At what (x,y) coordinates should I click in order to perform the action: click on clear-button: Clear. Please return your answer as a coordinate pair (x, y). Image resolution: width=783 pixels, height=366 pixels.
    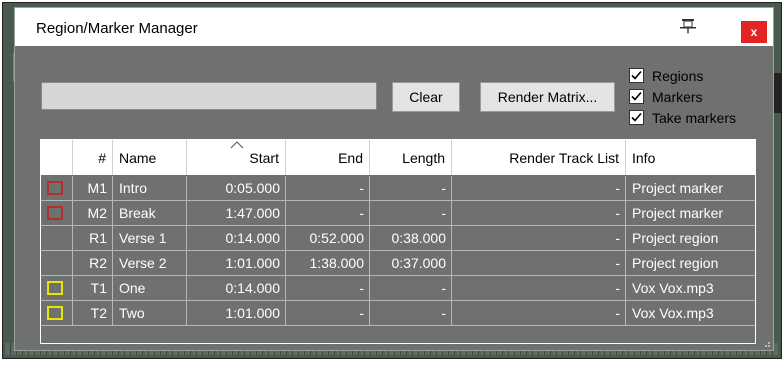
    Looking at the image, I should click on (426, 97).